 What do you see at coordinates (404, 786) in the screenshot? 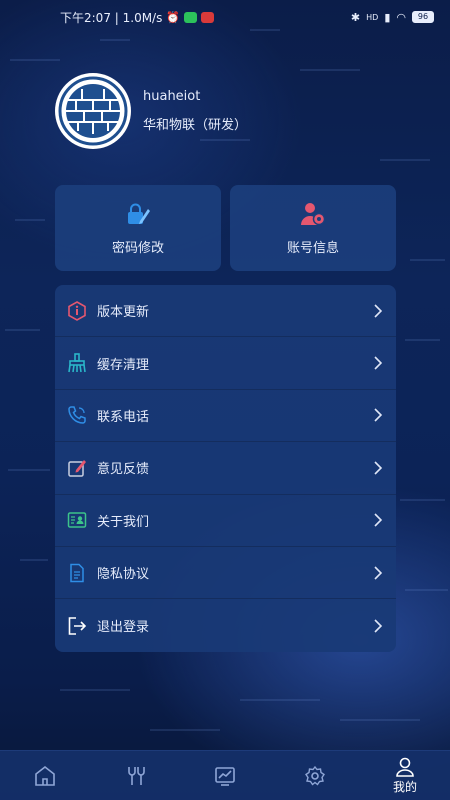
I see `tab-mine-label: 我的` at bounding box center [404, 786].